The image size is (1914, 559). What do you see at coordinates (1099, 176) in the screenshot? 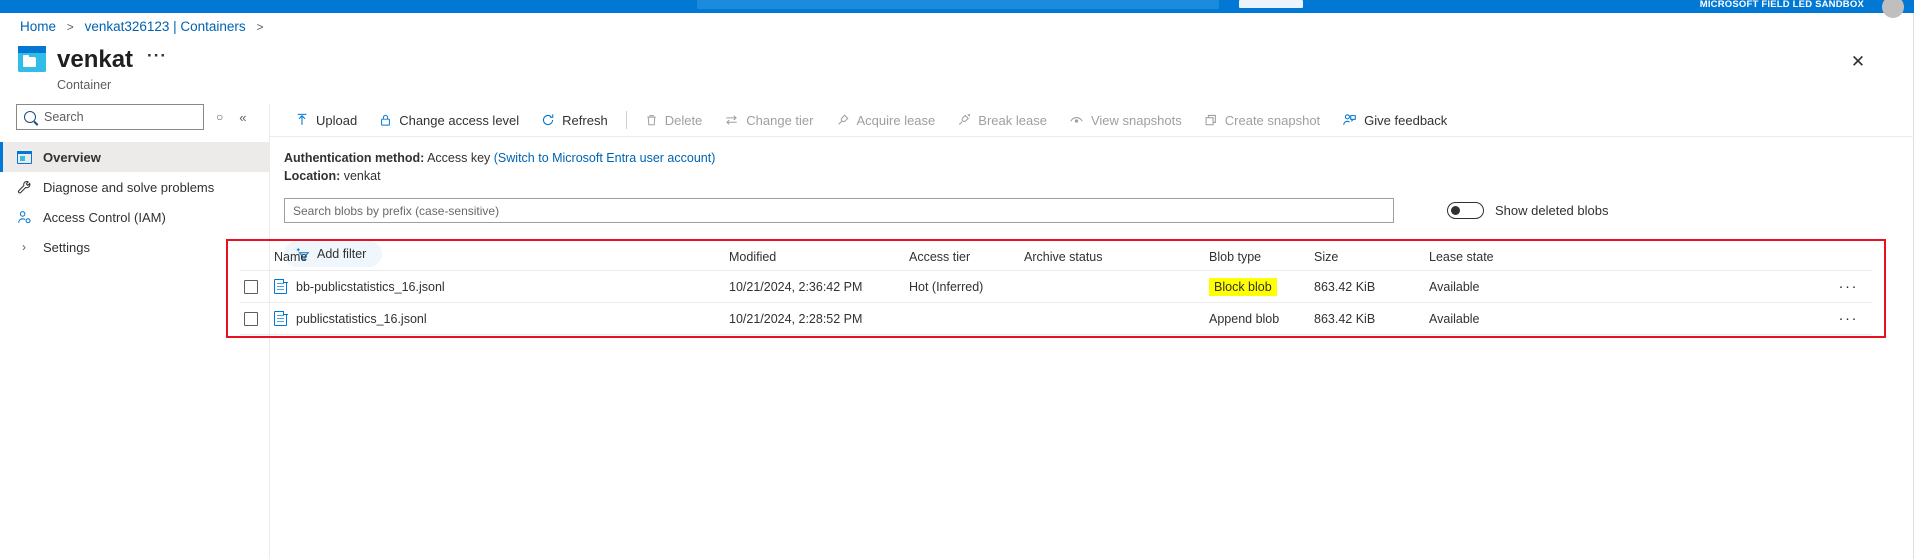
I see `location-row: Location: venkat` at bounding box center [1099, 176].